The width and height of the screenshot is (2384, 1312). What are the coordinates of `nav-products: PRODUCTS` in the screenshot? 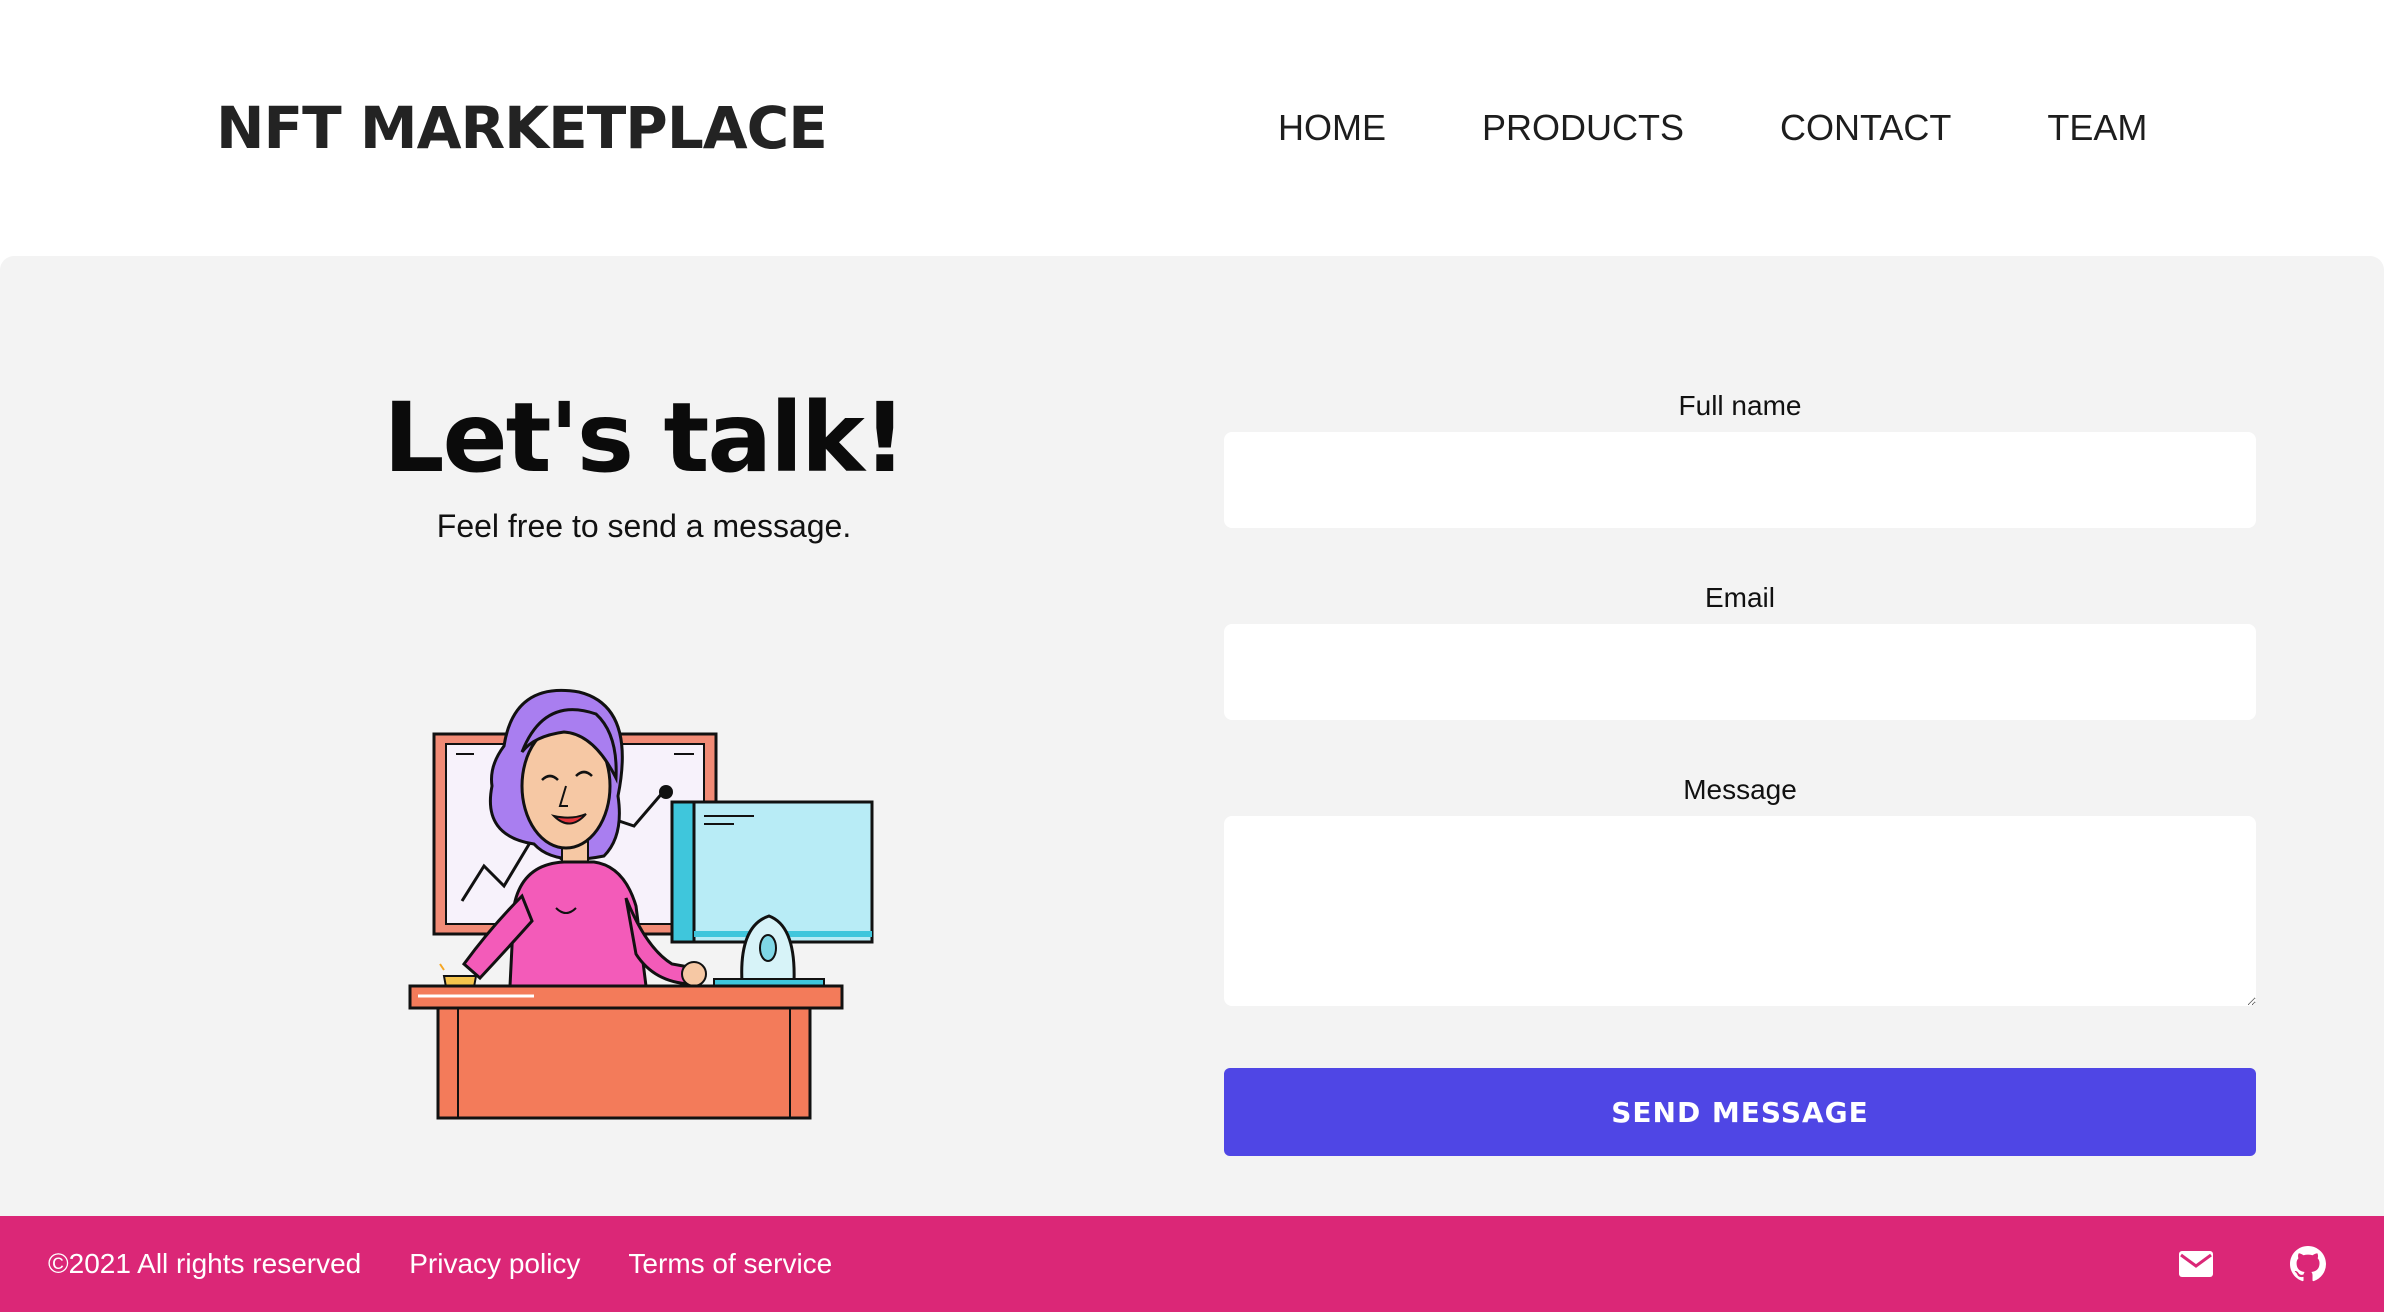 It's located at (1583, 128).